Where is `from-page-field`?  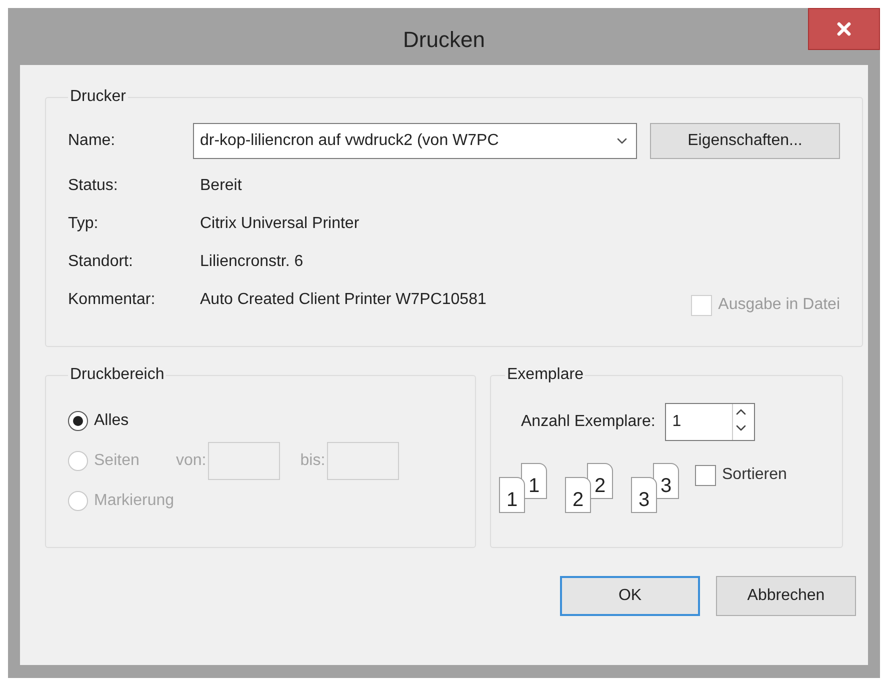 from-page-field is located at coordinates (244, 461).